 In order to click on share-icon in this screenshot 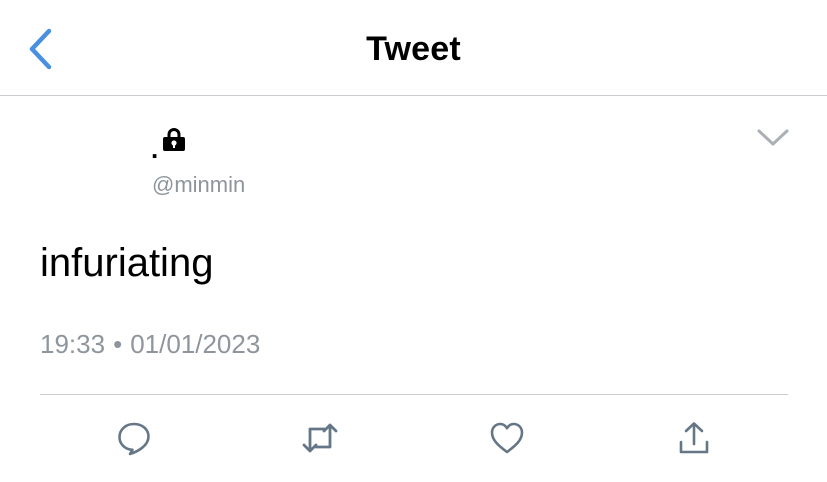, I will do `click(694, 438)`.